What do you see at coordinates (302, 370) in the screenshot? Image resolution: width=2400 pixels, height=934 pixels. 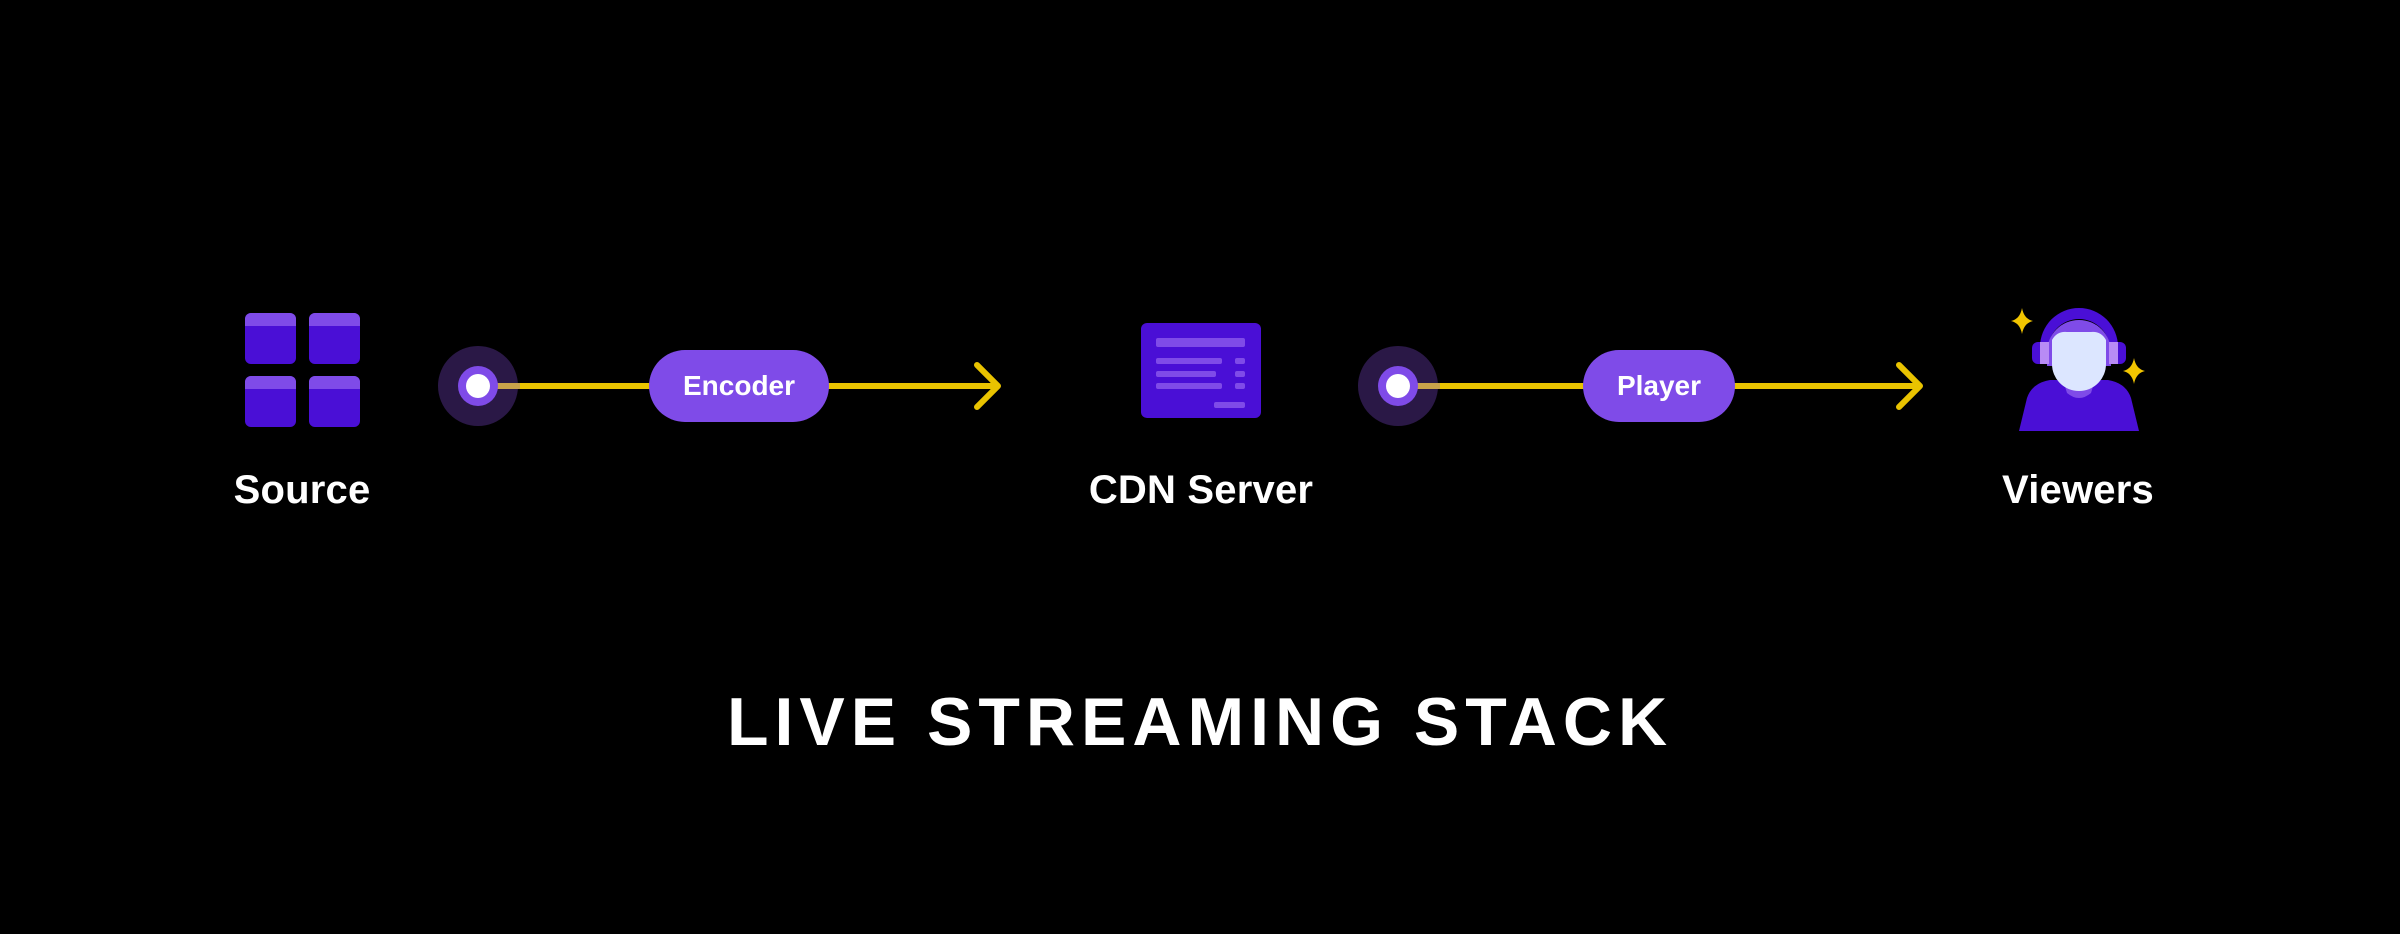 I see `grid-tiles-icon` at bounding box center [302, 370].